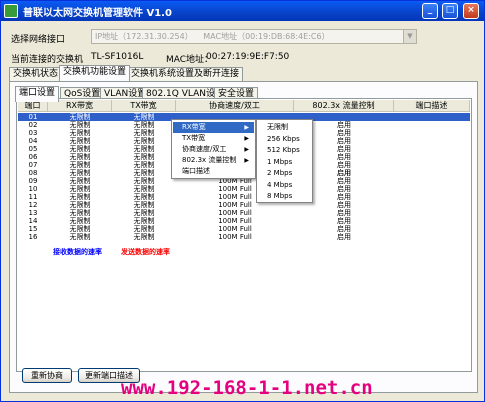 The height and width of the screenshot is (402, 485). I want to click on cell-port: 05, so click(33, 149).